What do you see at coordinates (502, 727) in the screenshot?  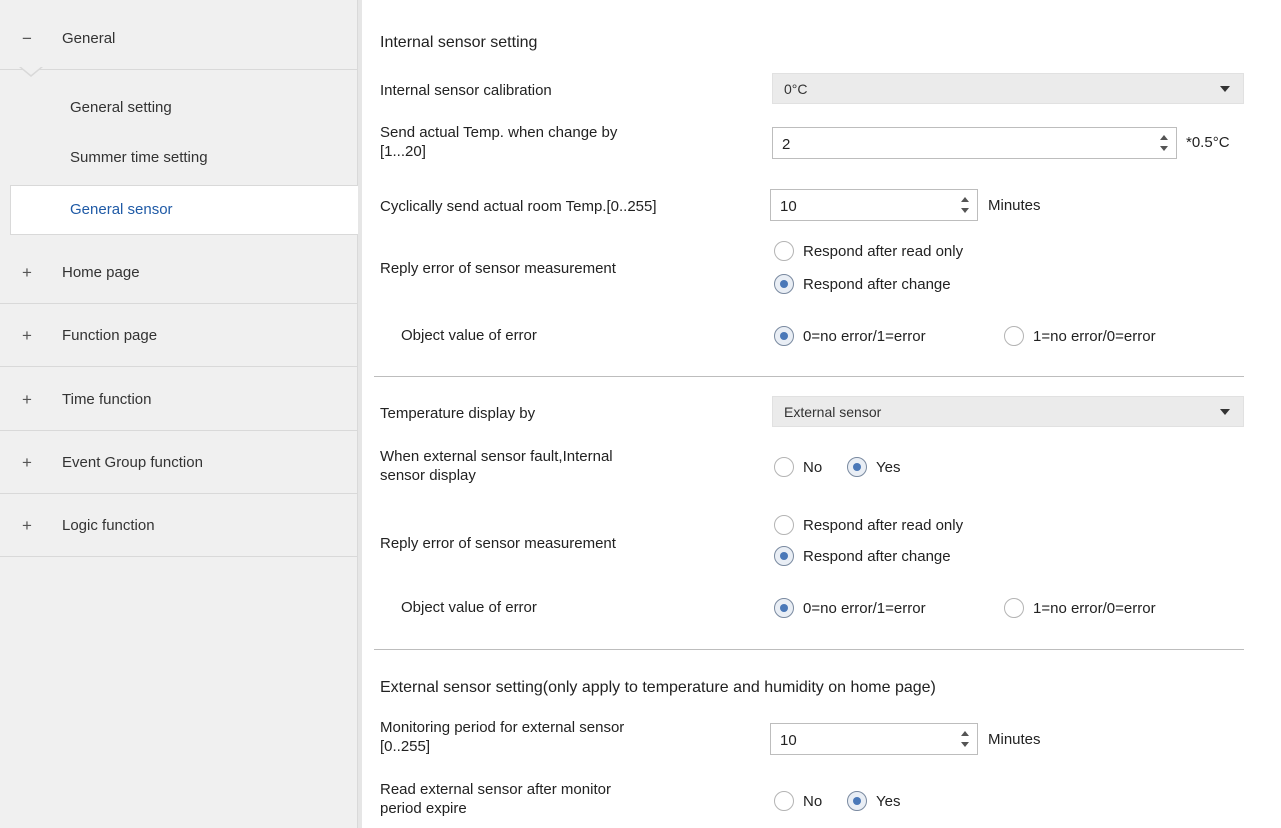 I see `label-line: Monitoring period for external sensor` at bounding box center [502, 727].